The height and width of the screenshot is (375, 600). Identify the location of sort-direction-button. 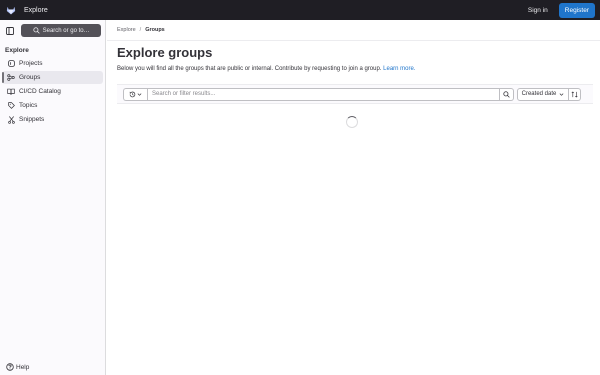
(575, 94).